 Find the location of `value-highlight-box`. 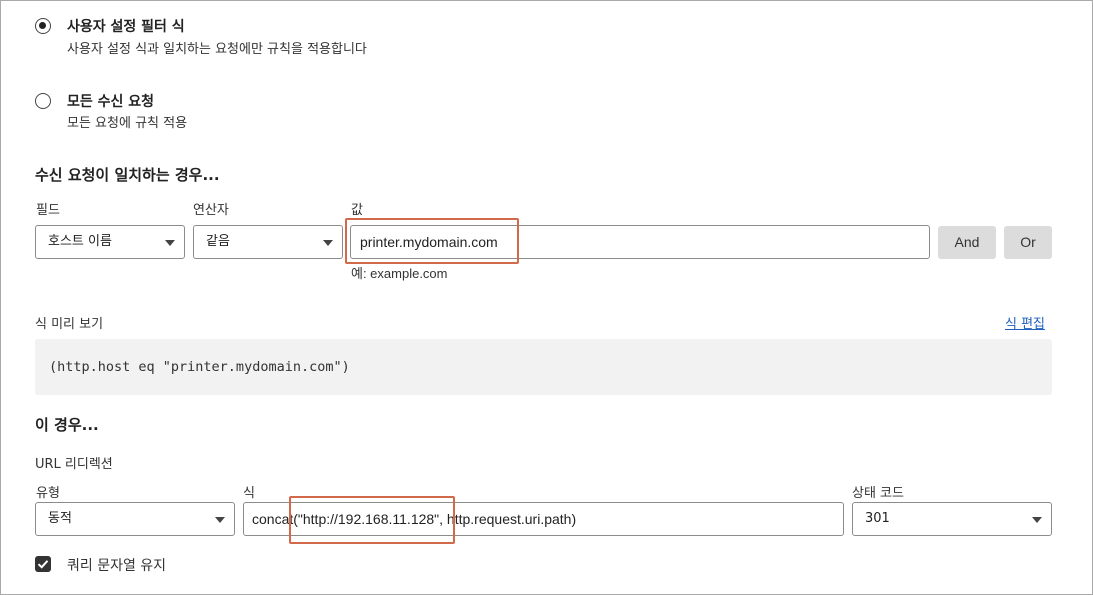

value-highlight-box is located at coordinates (432, 241).